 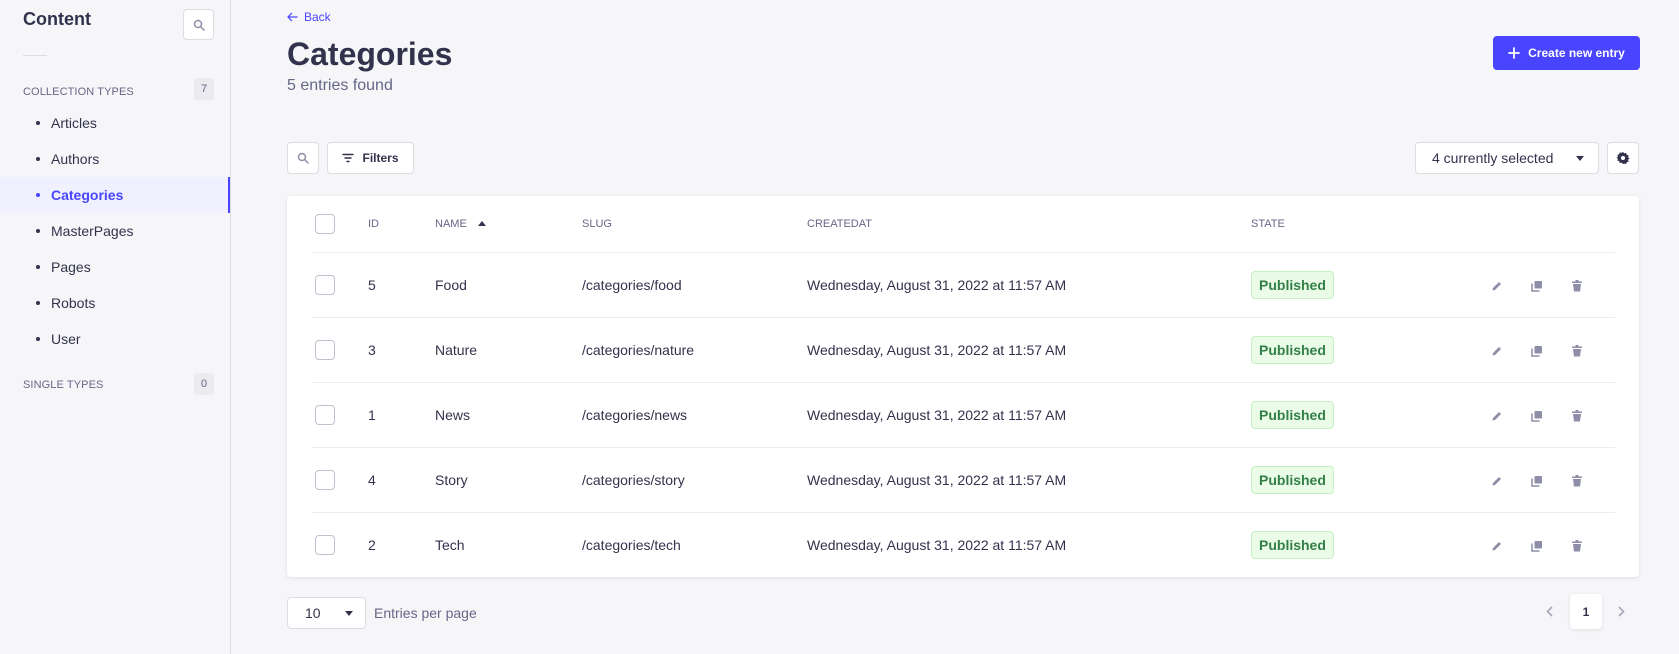 What do you see at coordinates (204, 89) in the screenshot?
I see `collection-types-count: 7` at bounding box center [204, 89].